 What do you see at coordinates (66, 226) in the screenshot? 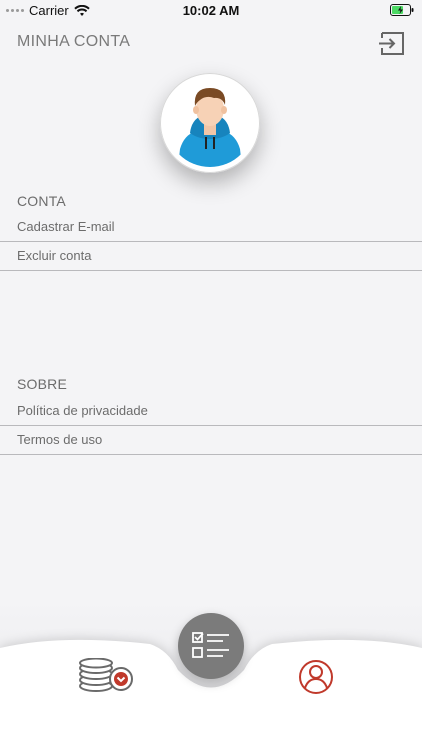
I see `menu-item-label: Cadastrar E-mail` at bounding box center [66, 226].